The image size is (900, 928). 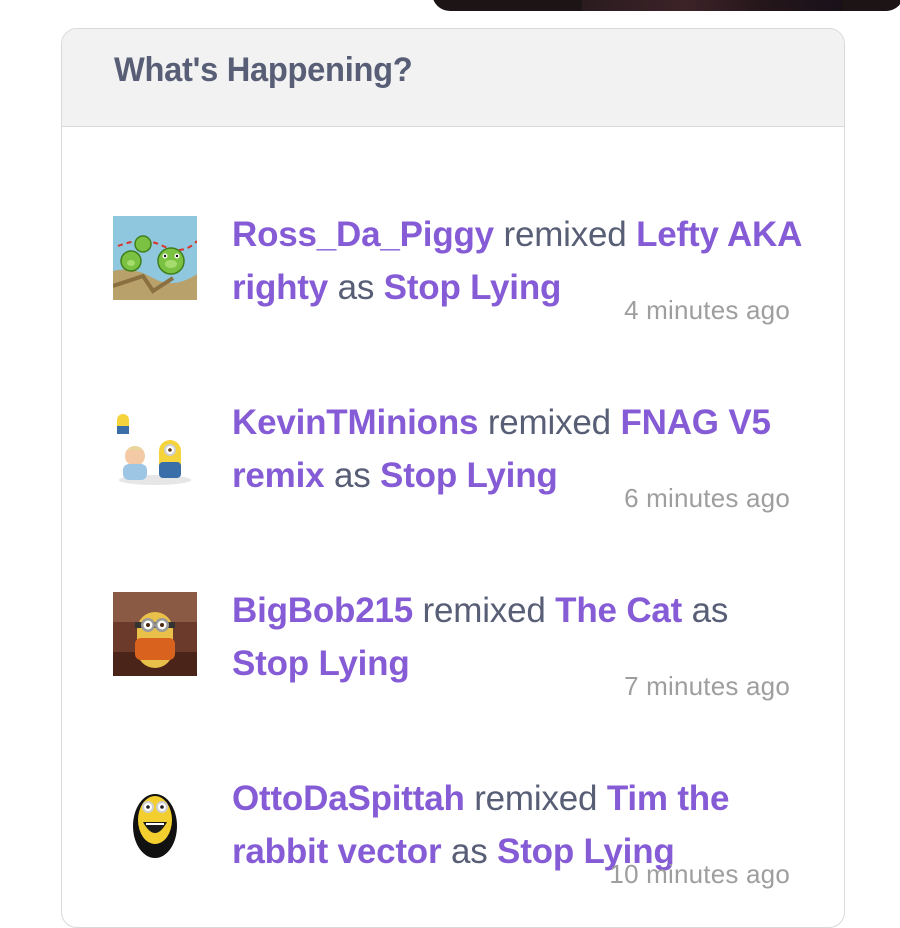 I want to click on activity-timestamp: 10 minutes ago, so click(x=699, y=874).